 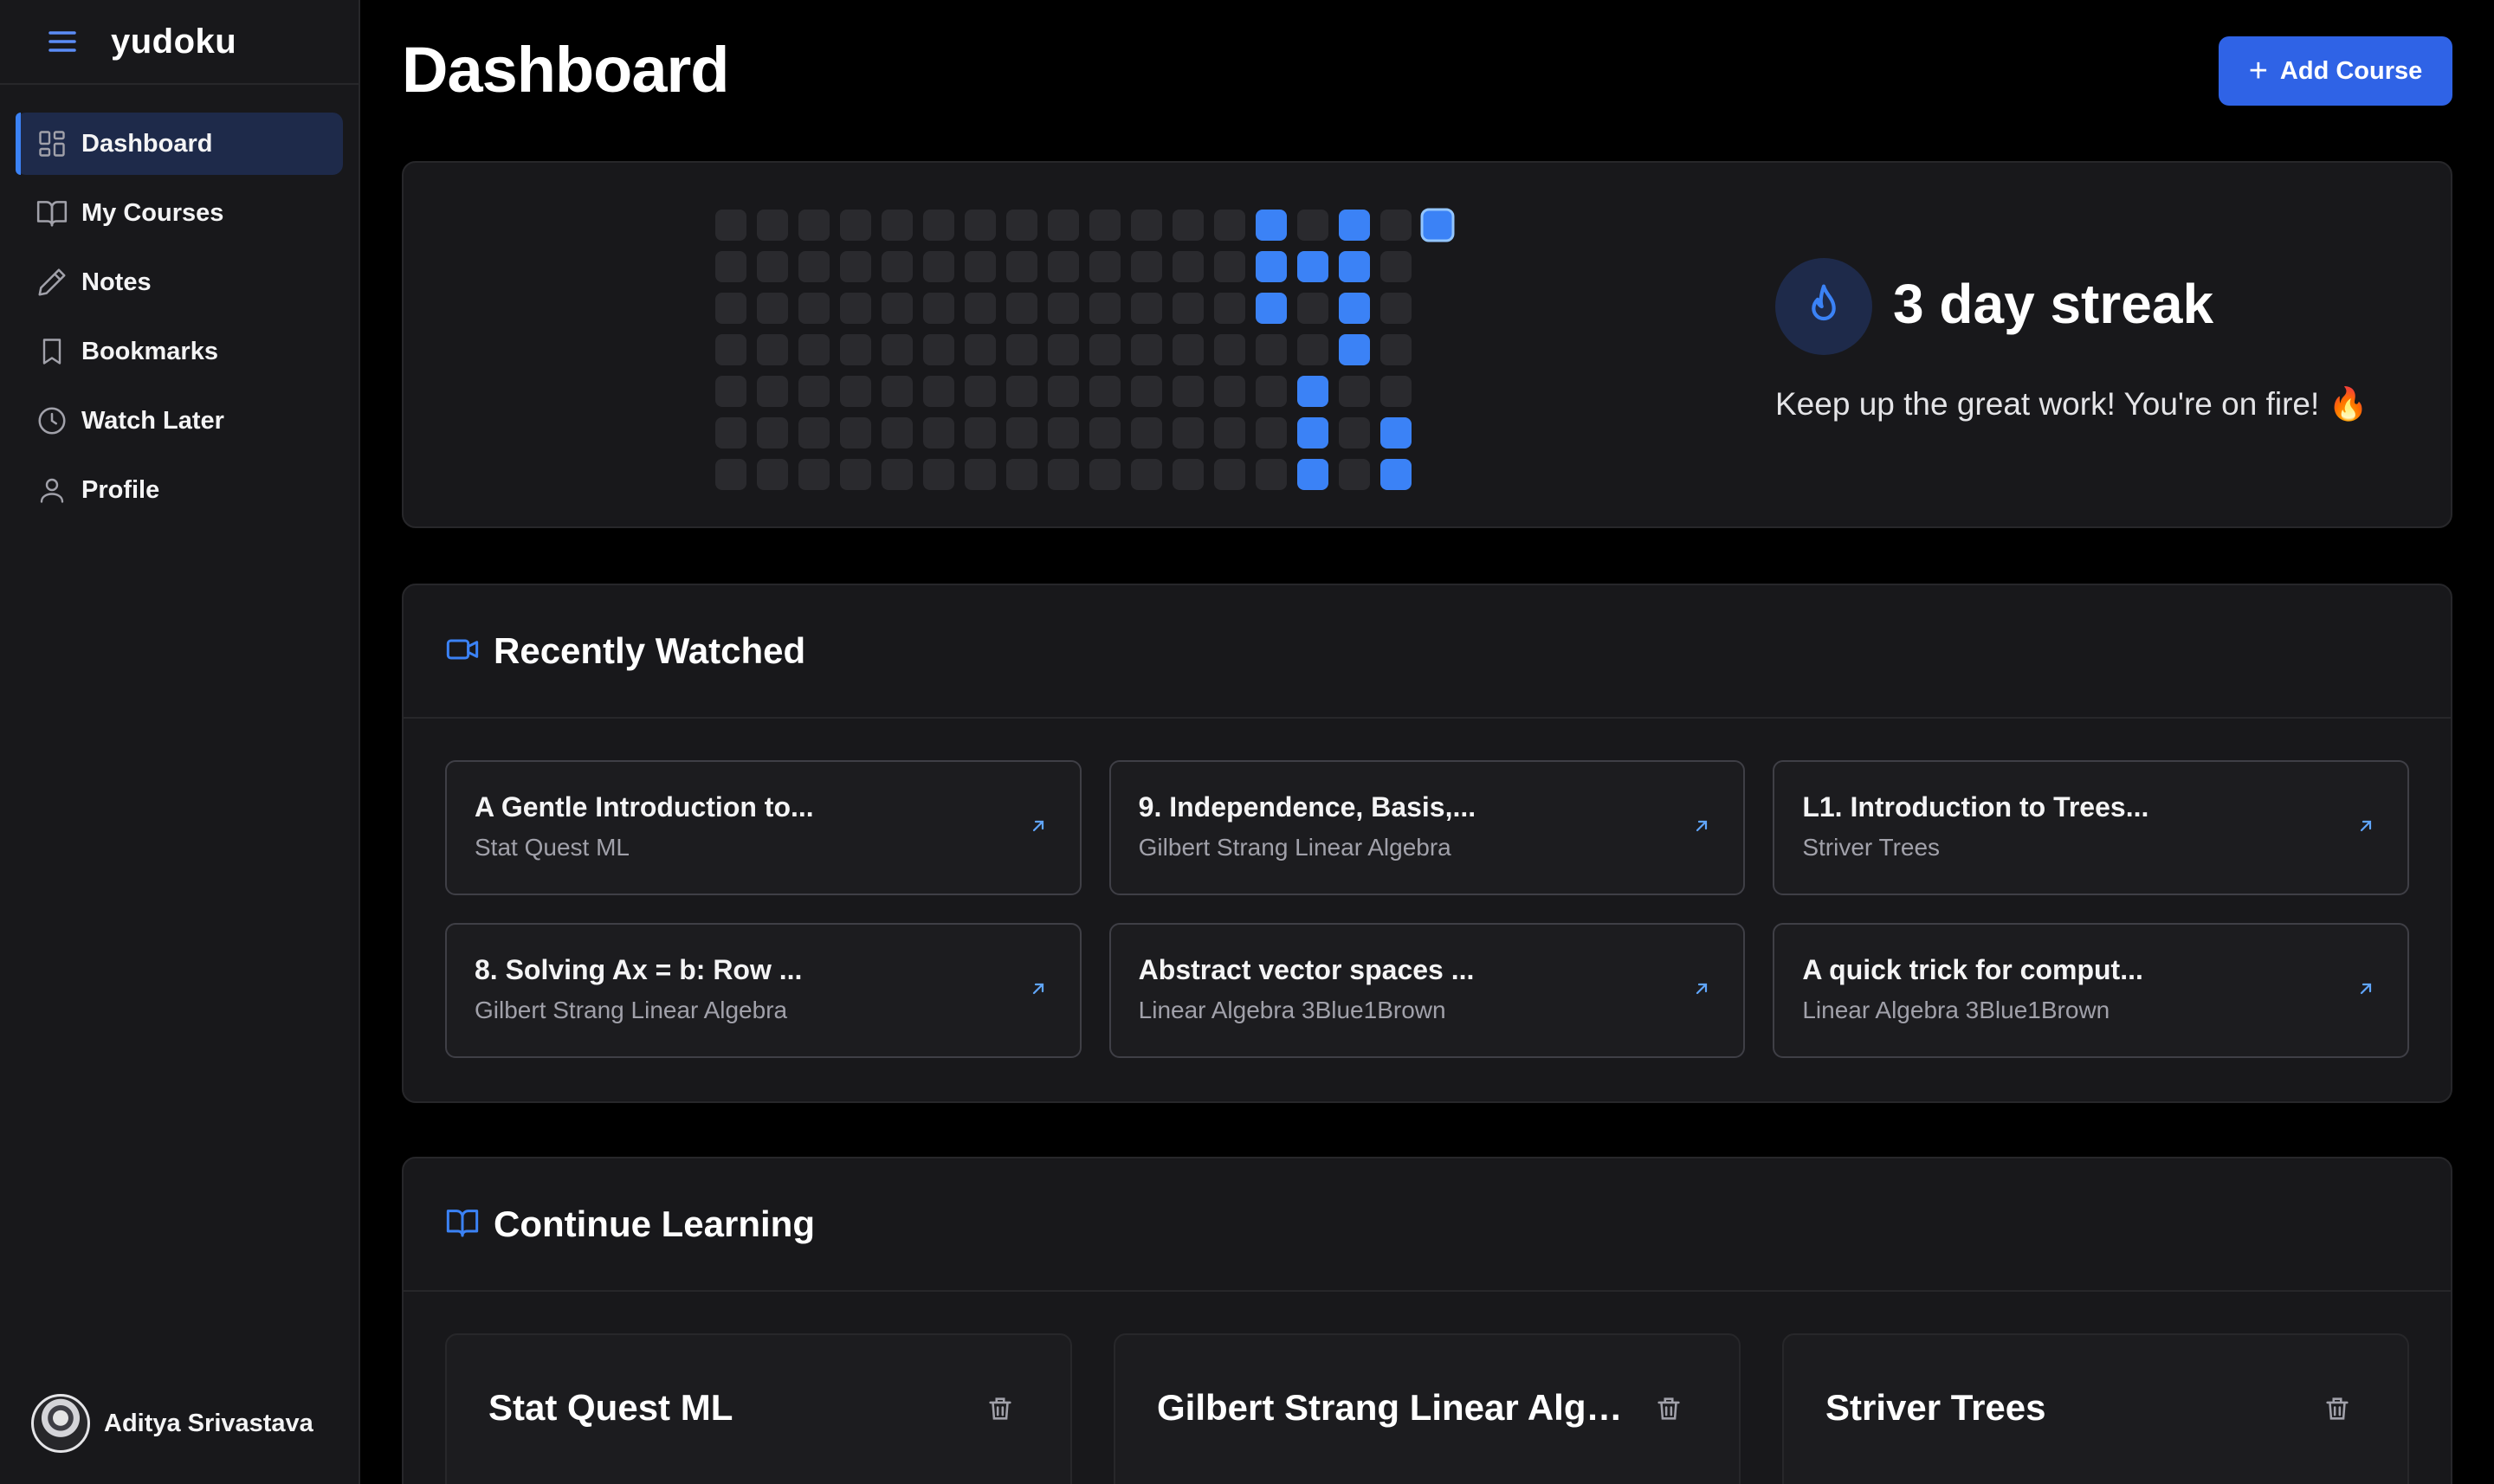 I want to click on course-title: Stat Quest ML, so click(x=610, y=1407).